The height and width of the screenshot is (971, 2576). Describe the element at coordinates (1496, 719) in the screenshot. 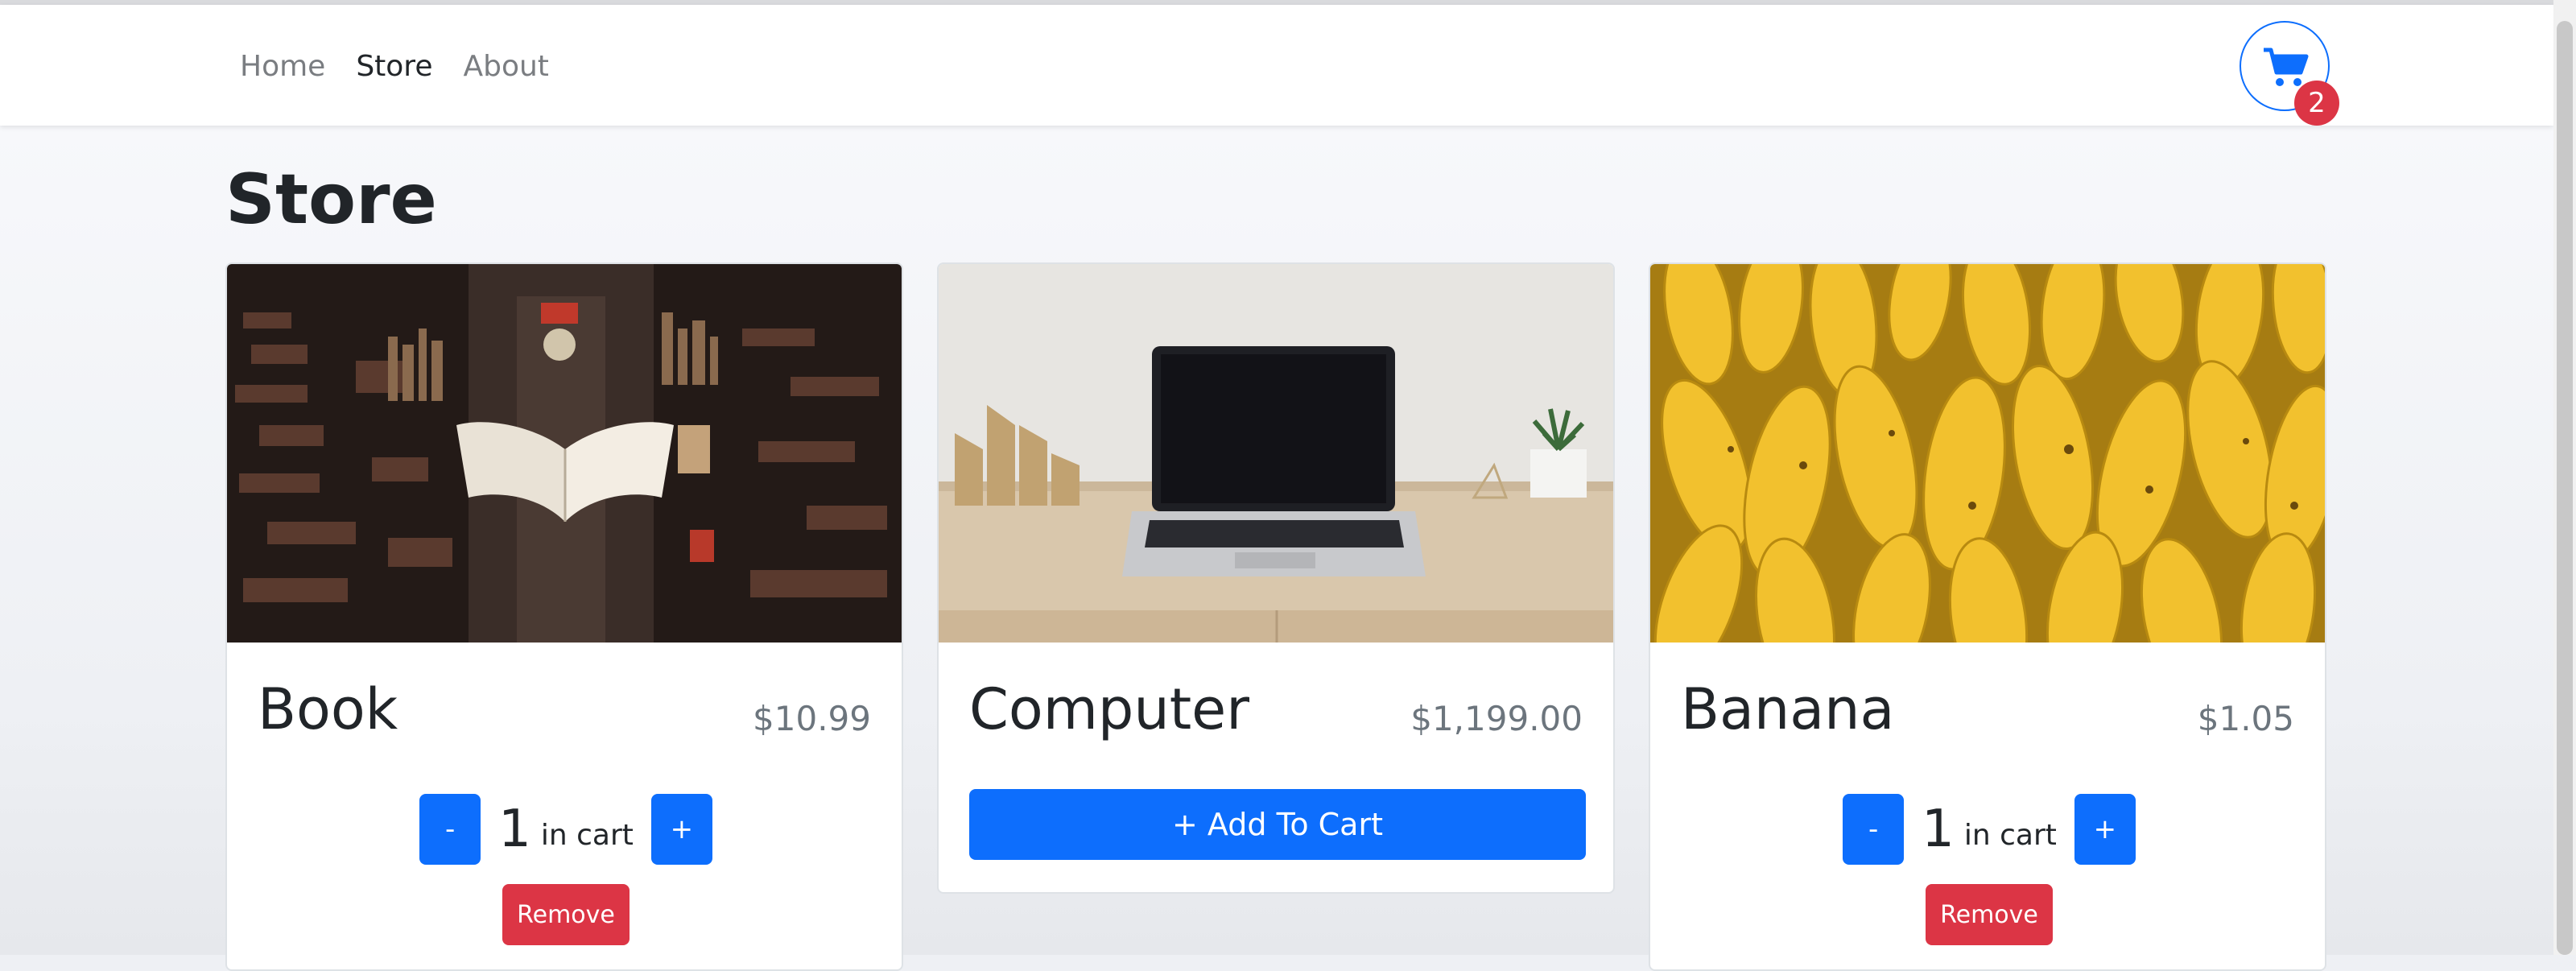

I see `product-price: $1,199.00` at that location.